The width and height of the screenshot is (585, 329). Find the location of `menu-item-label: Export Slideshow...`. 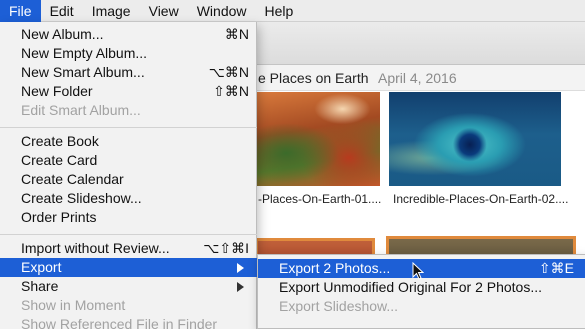

menu-item-label: Export Slideshow... is located at coordinates (339, 306).